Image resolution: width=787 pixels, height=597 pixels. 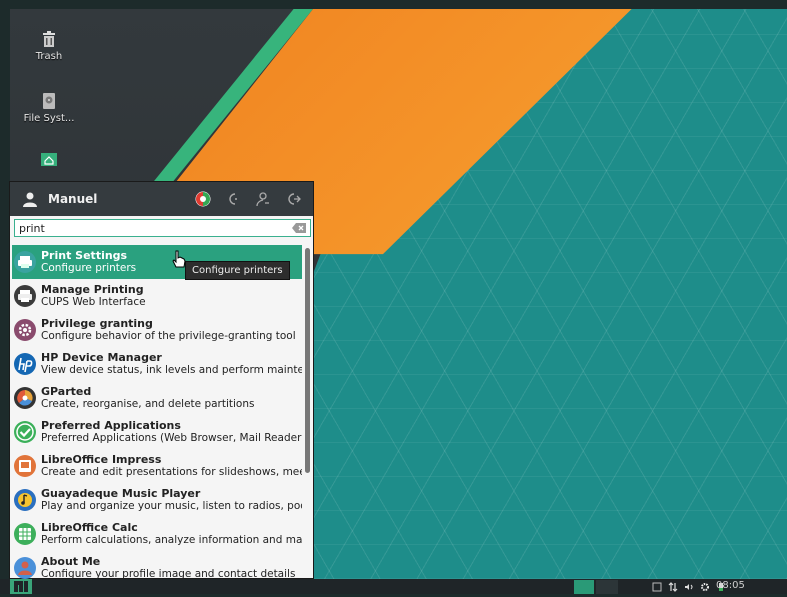 What do you see at coordinates (25, 568) in the screenshot?
I see `user-card-icon` at bounding box center [25, 568].